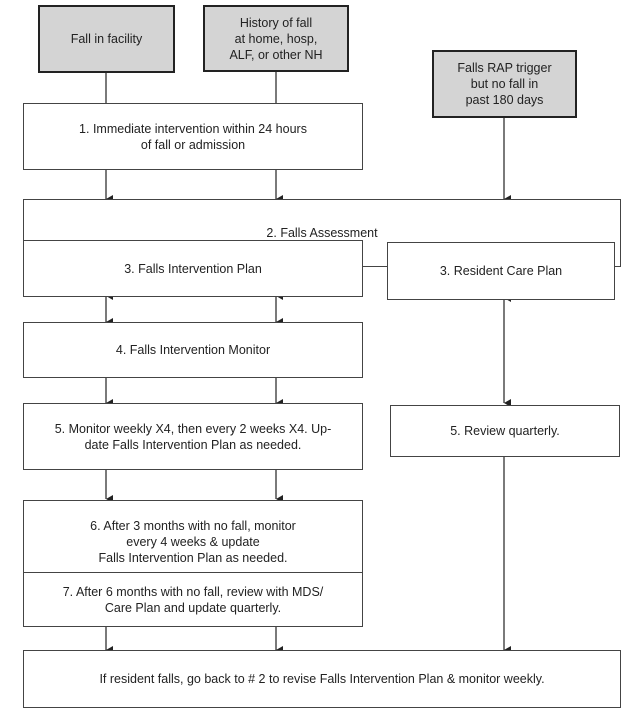 The height and width of the screenshot is (711, 632). I want to click on start-fall-in-facility: Fall in facility, so click(106, 39).